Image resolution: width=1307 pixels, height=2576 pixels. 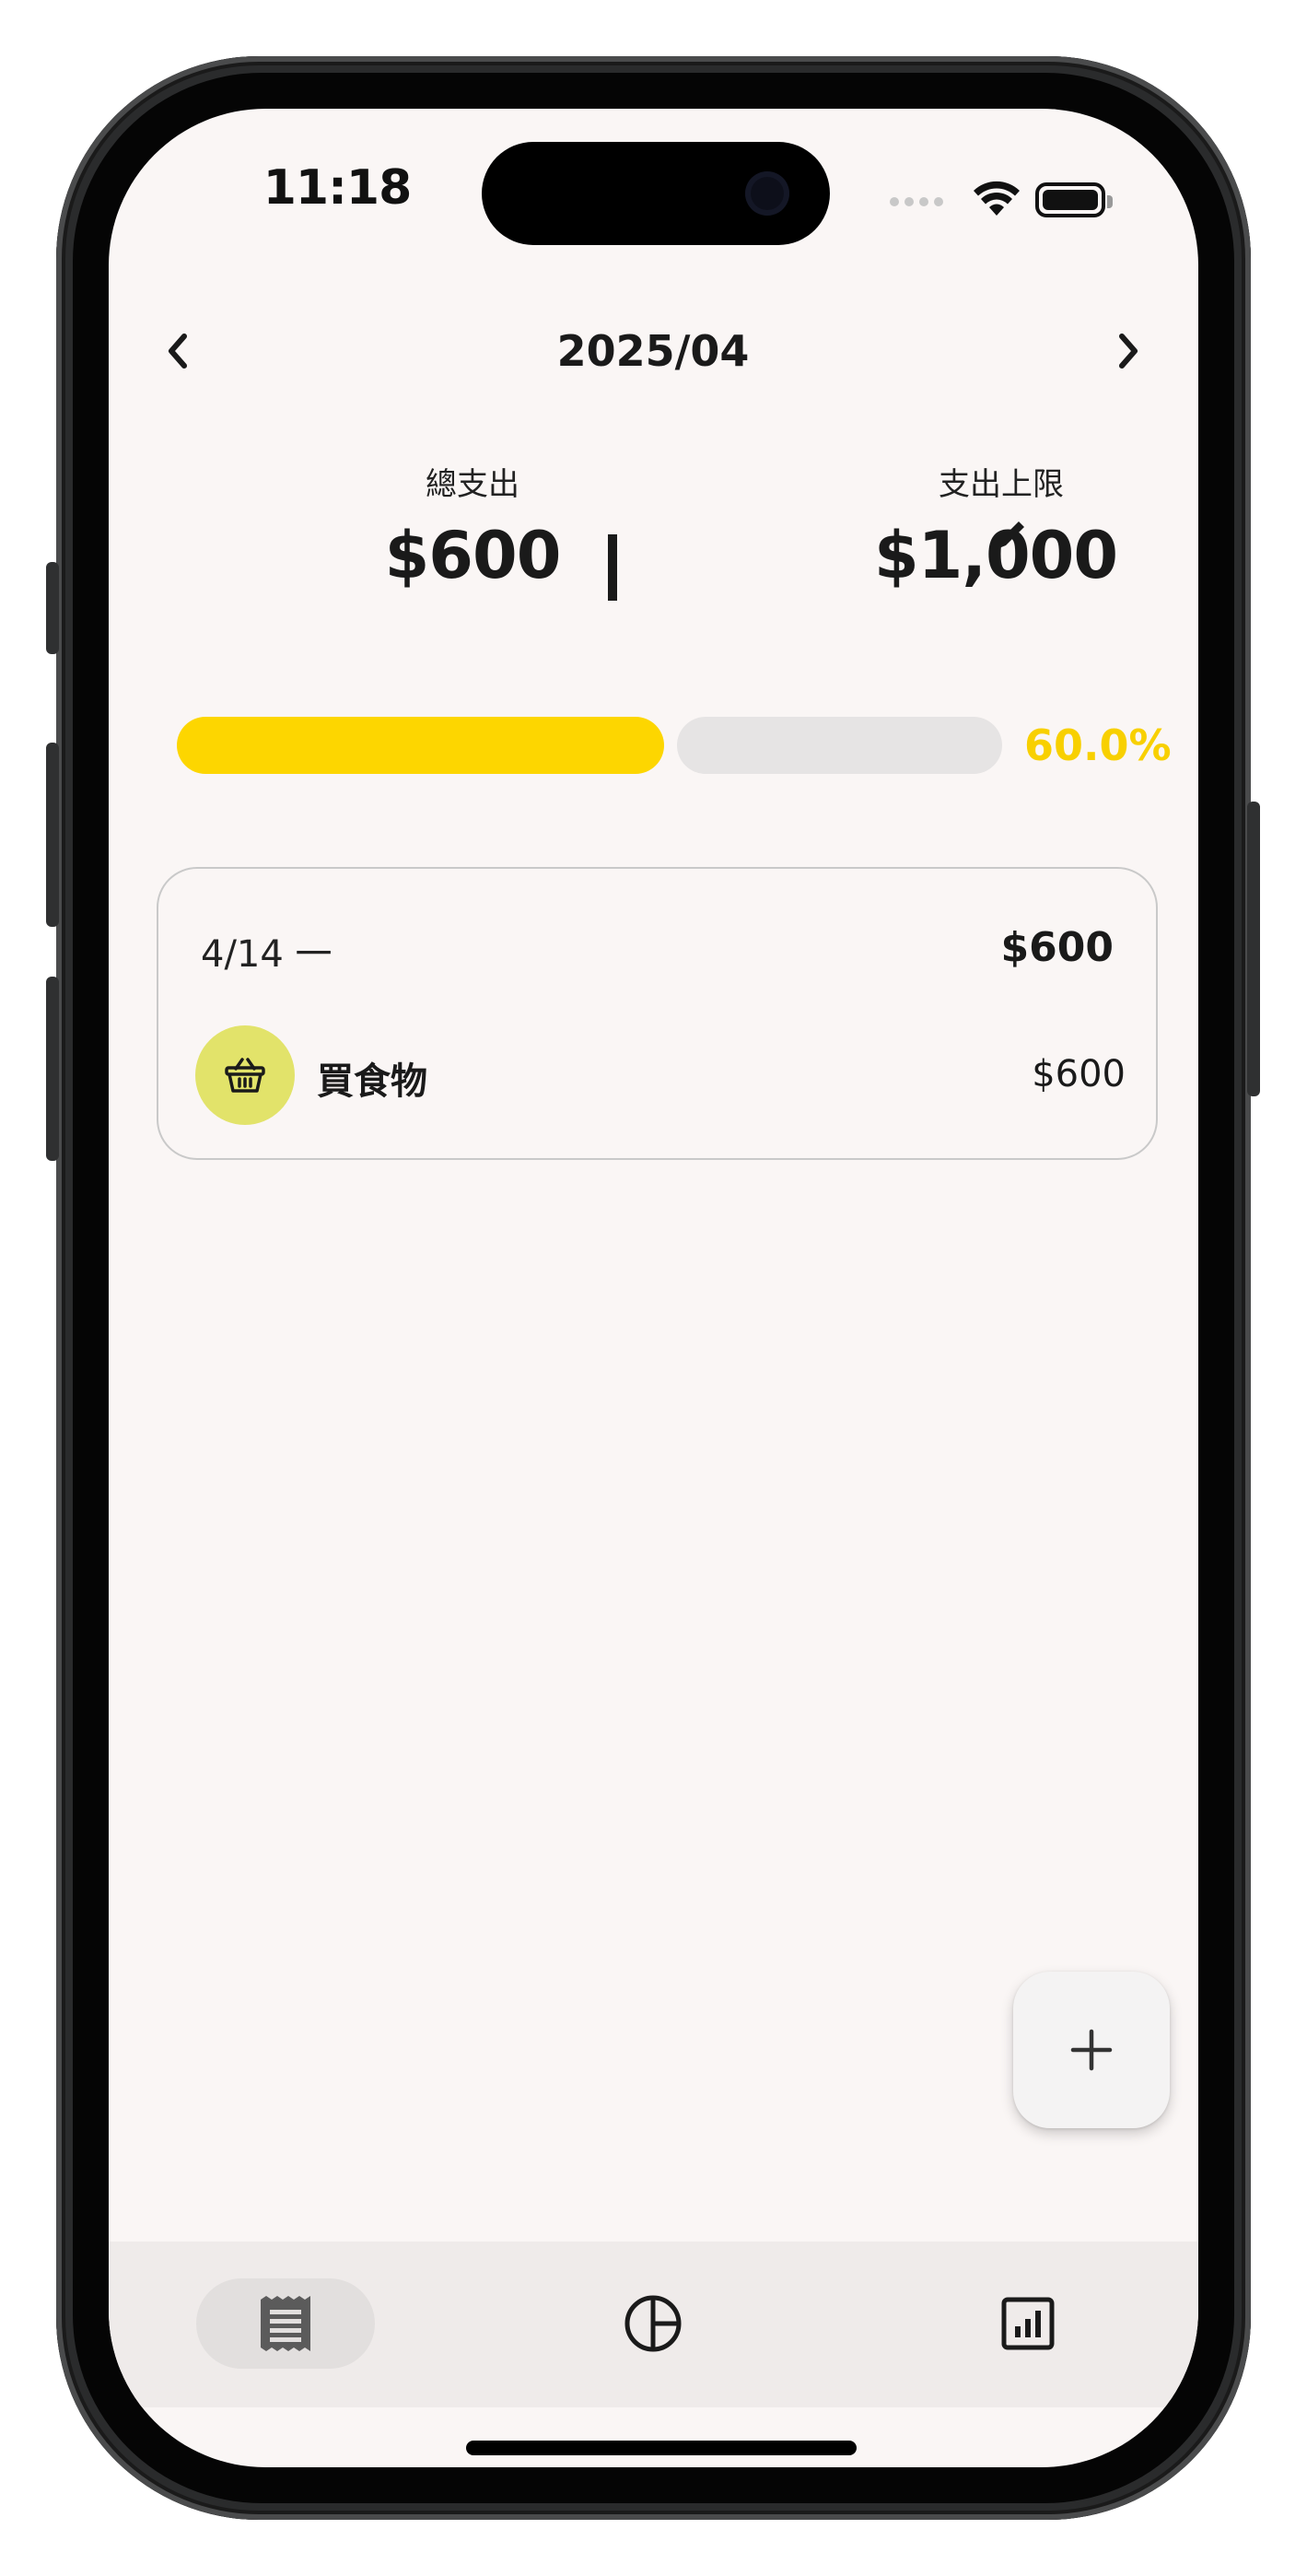 I want to click on wifi-icon, so click(x=997, y=198).